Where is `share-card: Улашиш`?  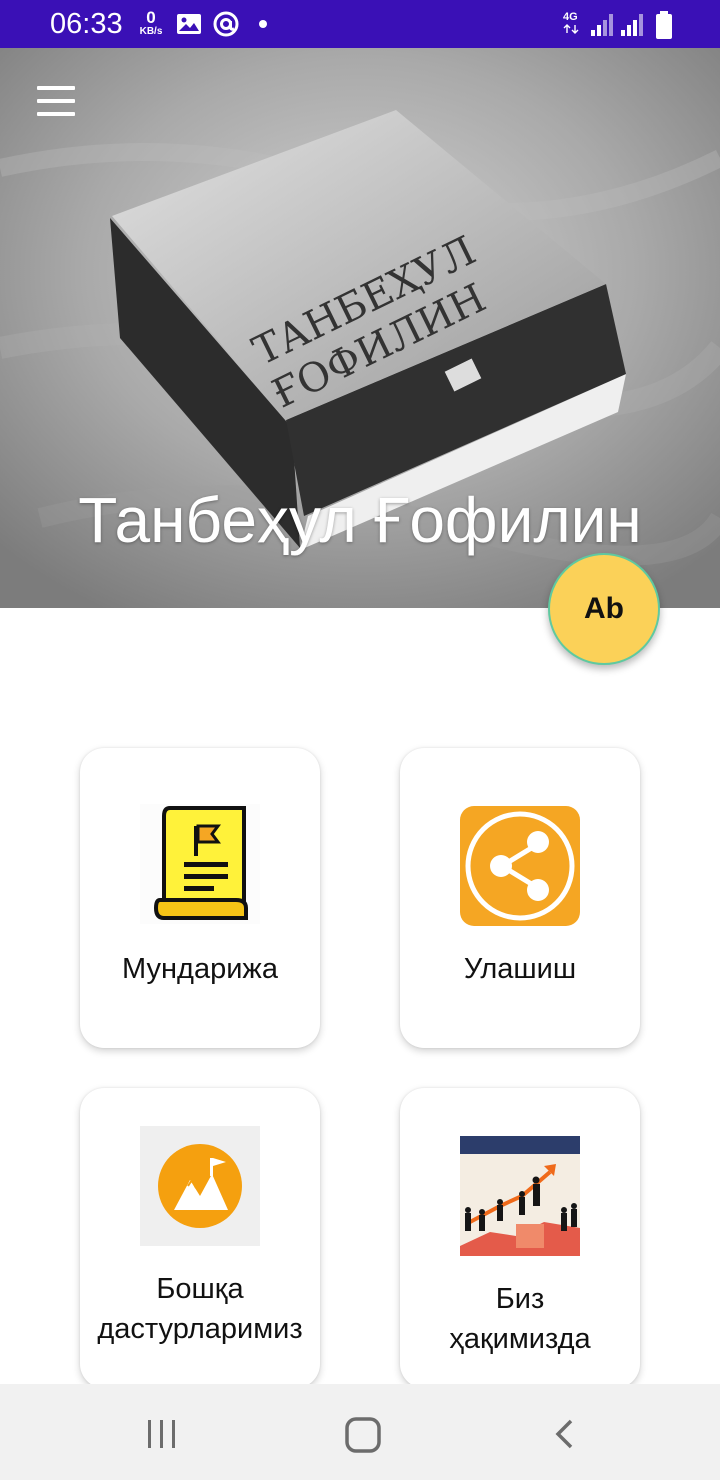
share-card: Улашиш is located at coordinates (520, 898).